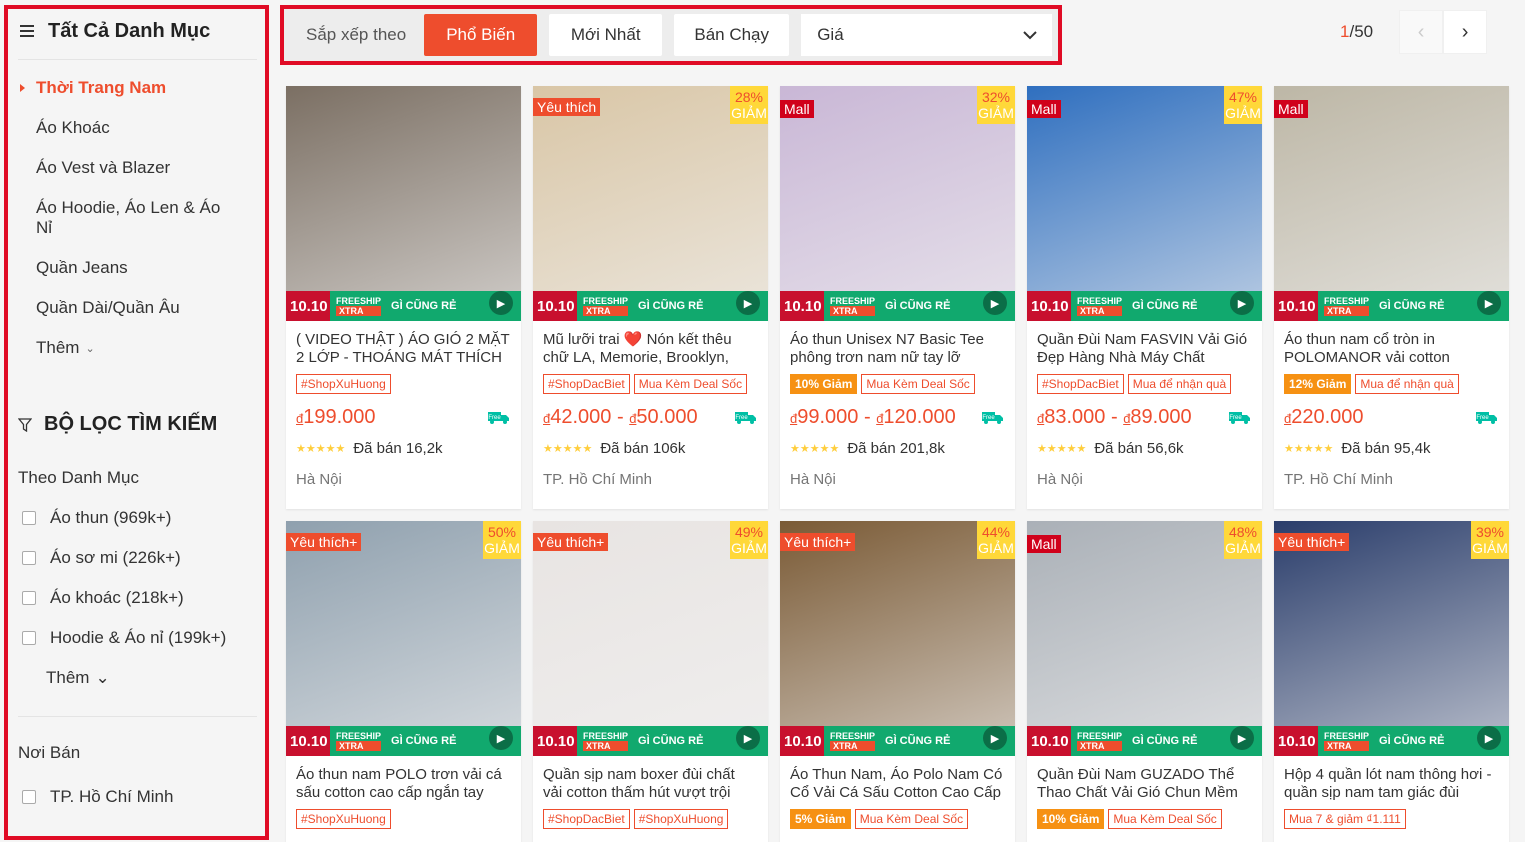 The width and height of the screenshot is (1525, 842). I want to click on next-page-button: ›, so click(1465, 32).